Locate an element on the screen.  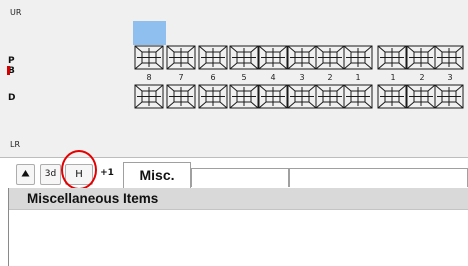
tooth-number: 8 is located at coordinates (149, 77).